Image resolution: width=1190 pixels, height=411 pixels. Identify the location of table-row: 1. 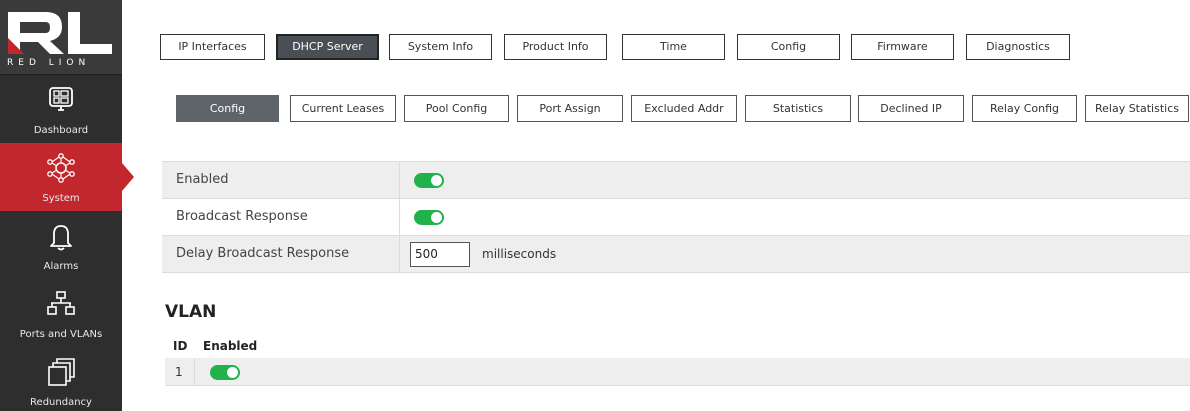
(677, 372).